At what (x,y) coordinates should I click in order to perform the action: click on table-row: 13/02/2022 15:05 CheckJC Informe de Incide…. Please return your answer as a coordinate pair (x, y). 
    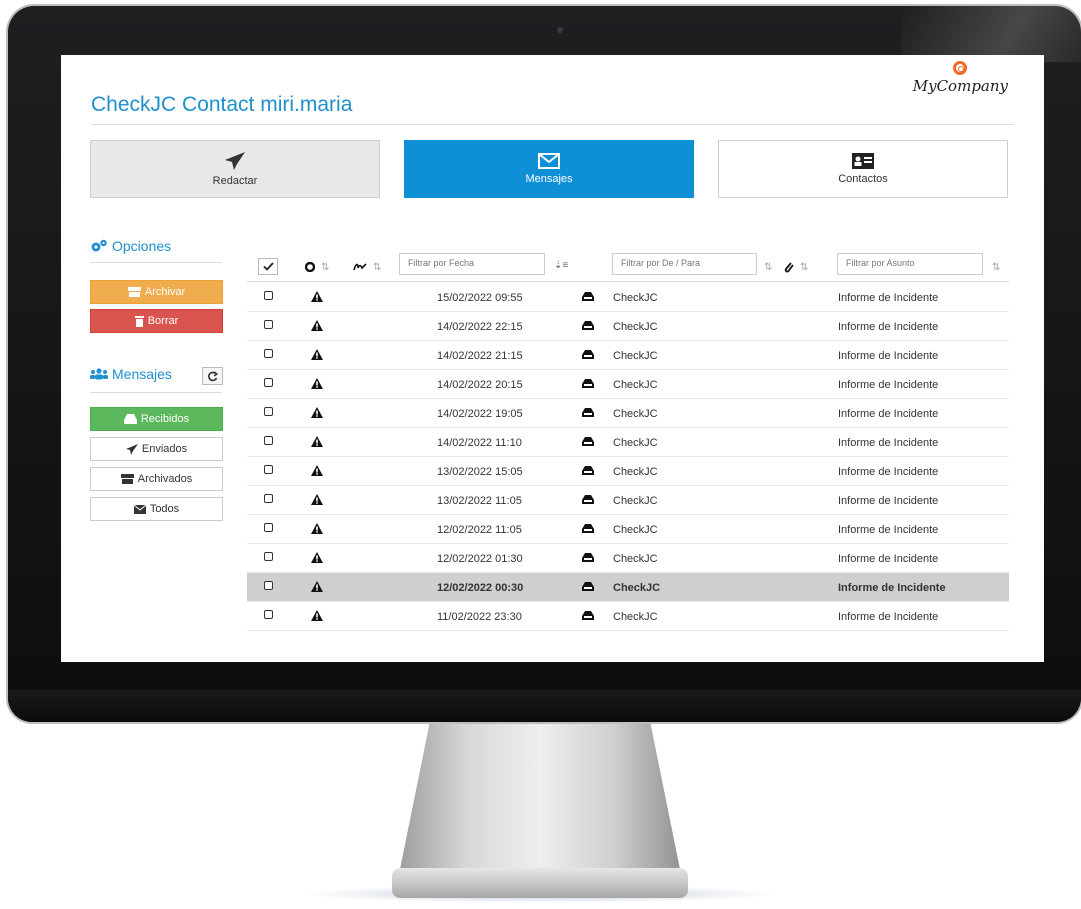
    Looking at the image, I should click on (628, 471).